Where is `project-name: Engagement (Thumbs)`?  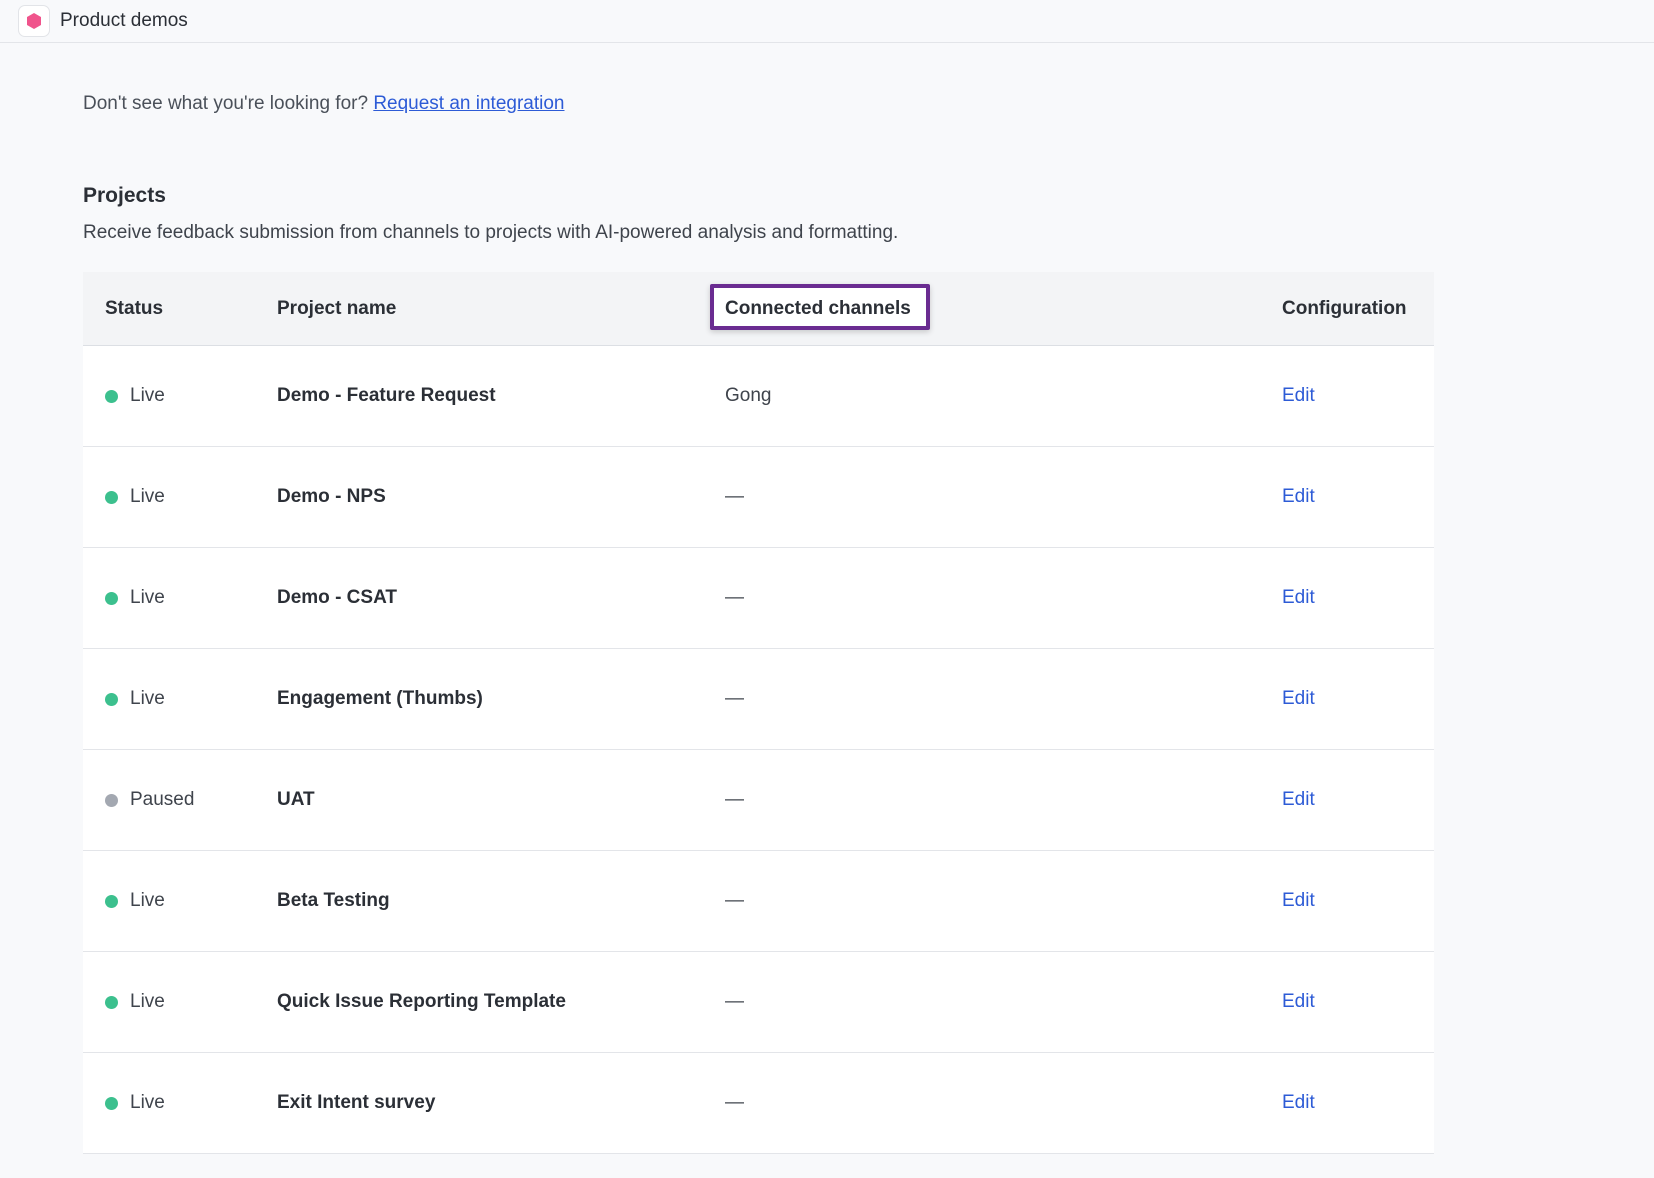 project-name: Engagement (Thumbs) is located at coordinates (380, 698).